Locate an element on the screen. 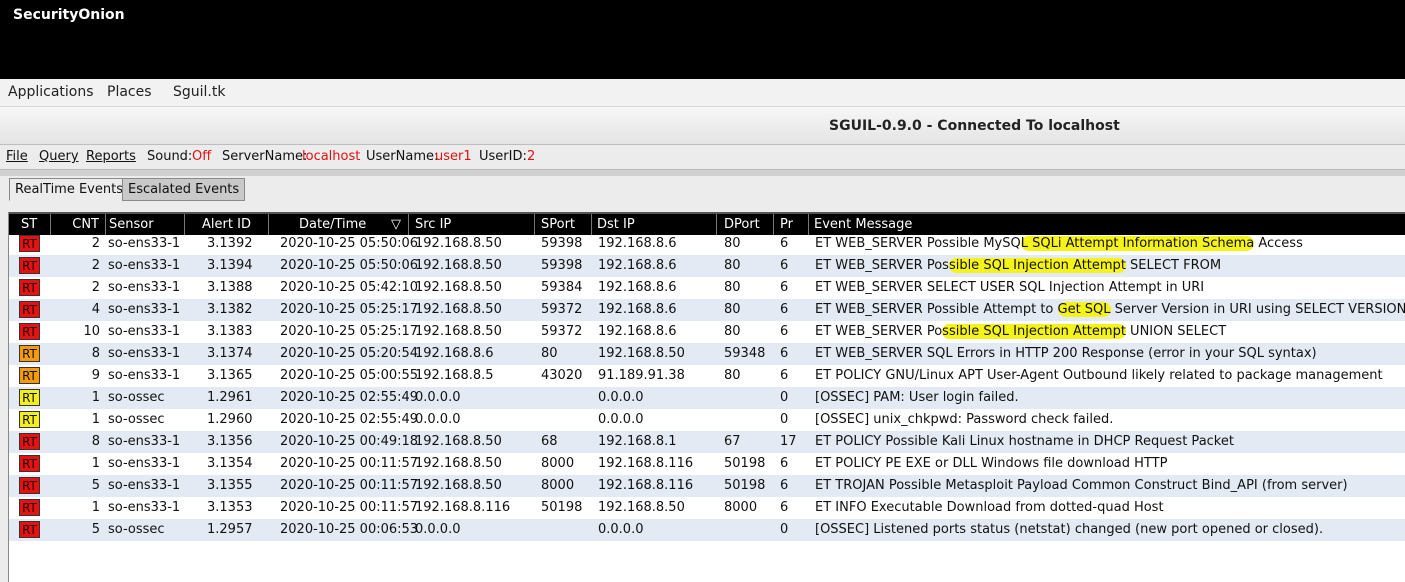 This screenshot has width=1405, height=582. cell-date-time: 2020-10-25 05:20:54 is located at coordinates (349, 353).